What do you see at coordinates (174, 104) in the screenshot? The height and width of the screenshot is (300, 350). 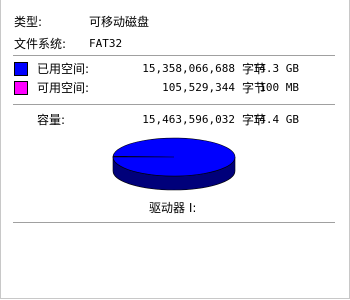 I see `divider-middle` at bounding box center [174, 104].